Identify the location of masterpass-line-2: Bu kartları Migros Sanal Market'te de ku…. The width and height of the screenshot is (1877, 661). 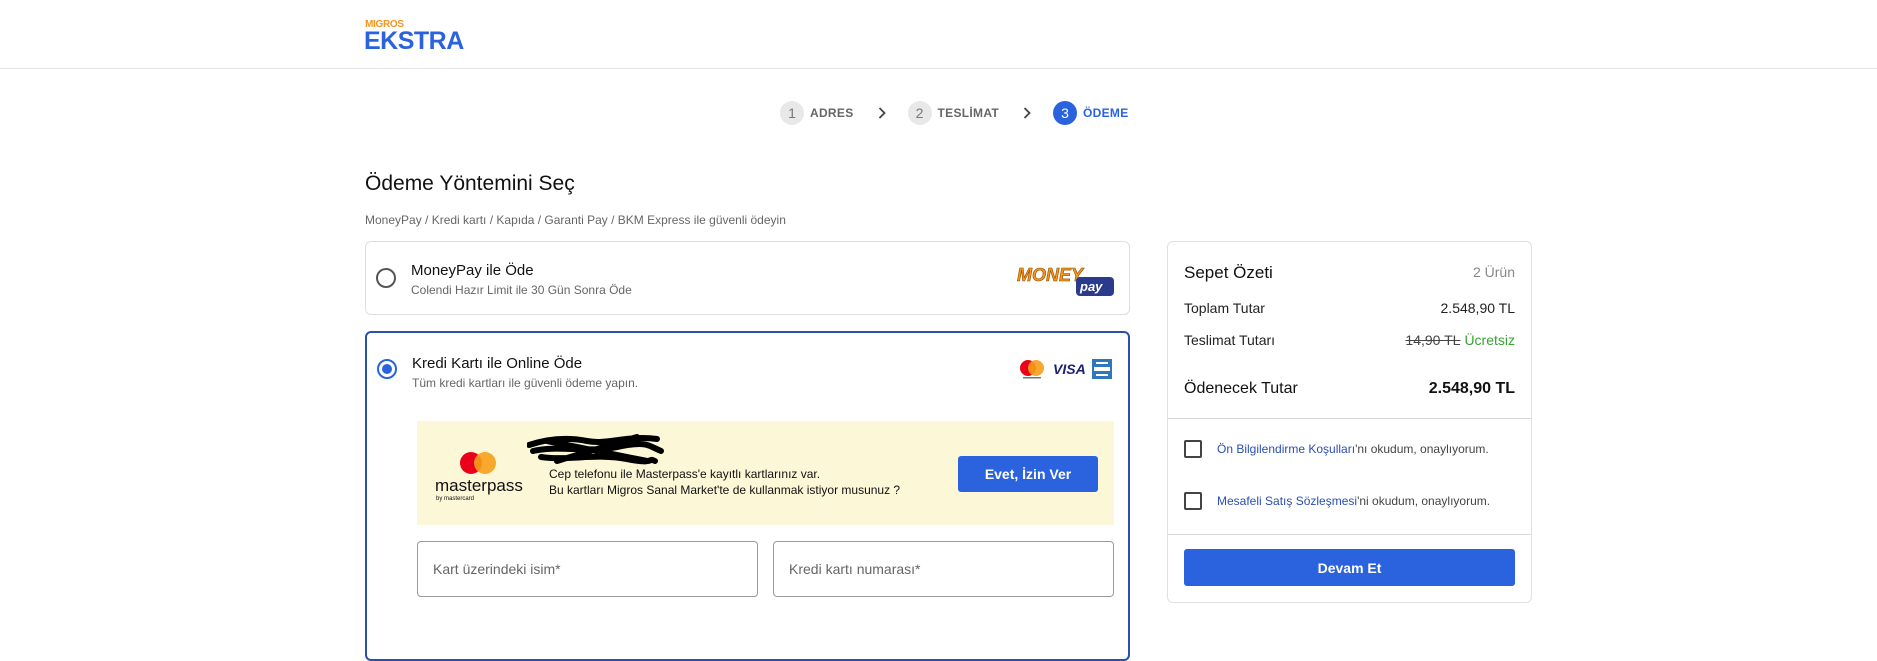
(725, 490).